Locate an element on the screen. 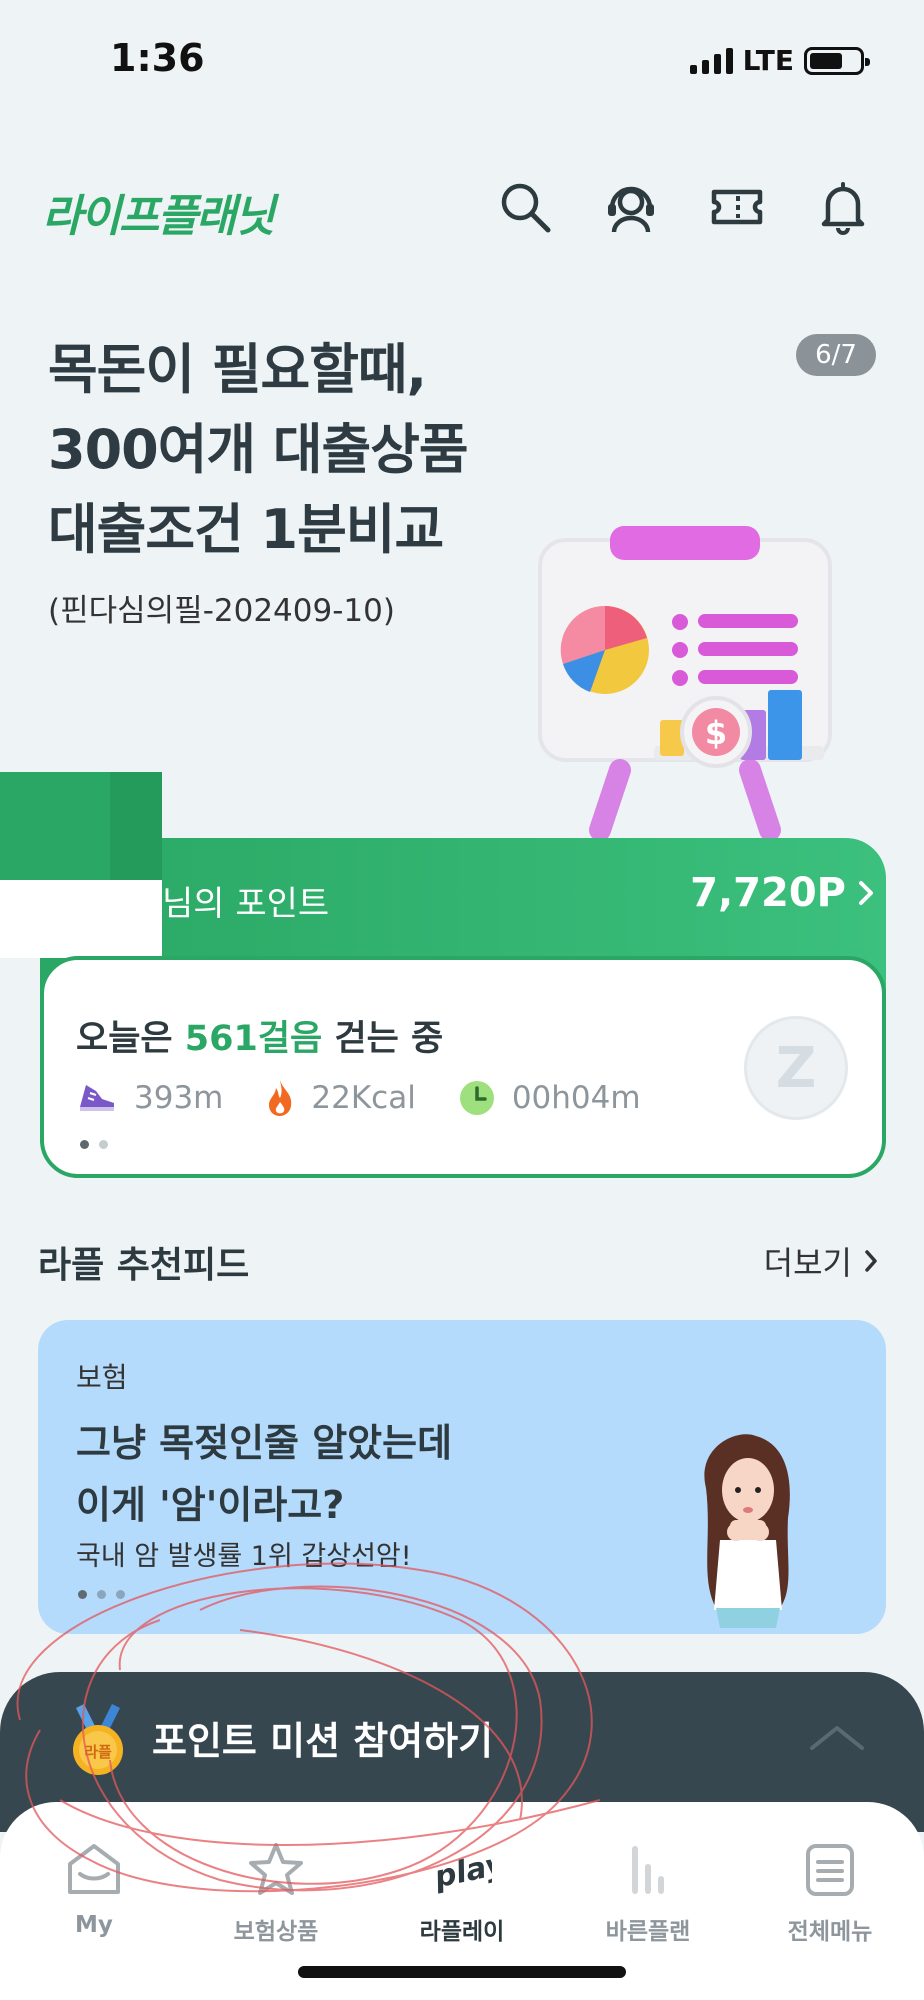 This screenshot has width=924, height=2000. network-label: LTE is located at coordinates (768, 60).